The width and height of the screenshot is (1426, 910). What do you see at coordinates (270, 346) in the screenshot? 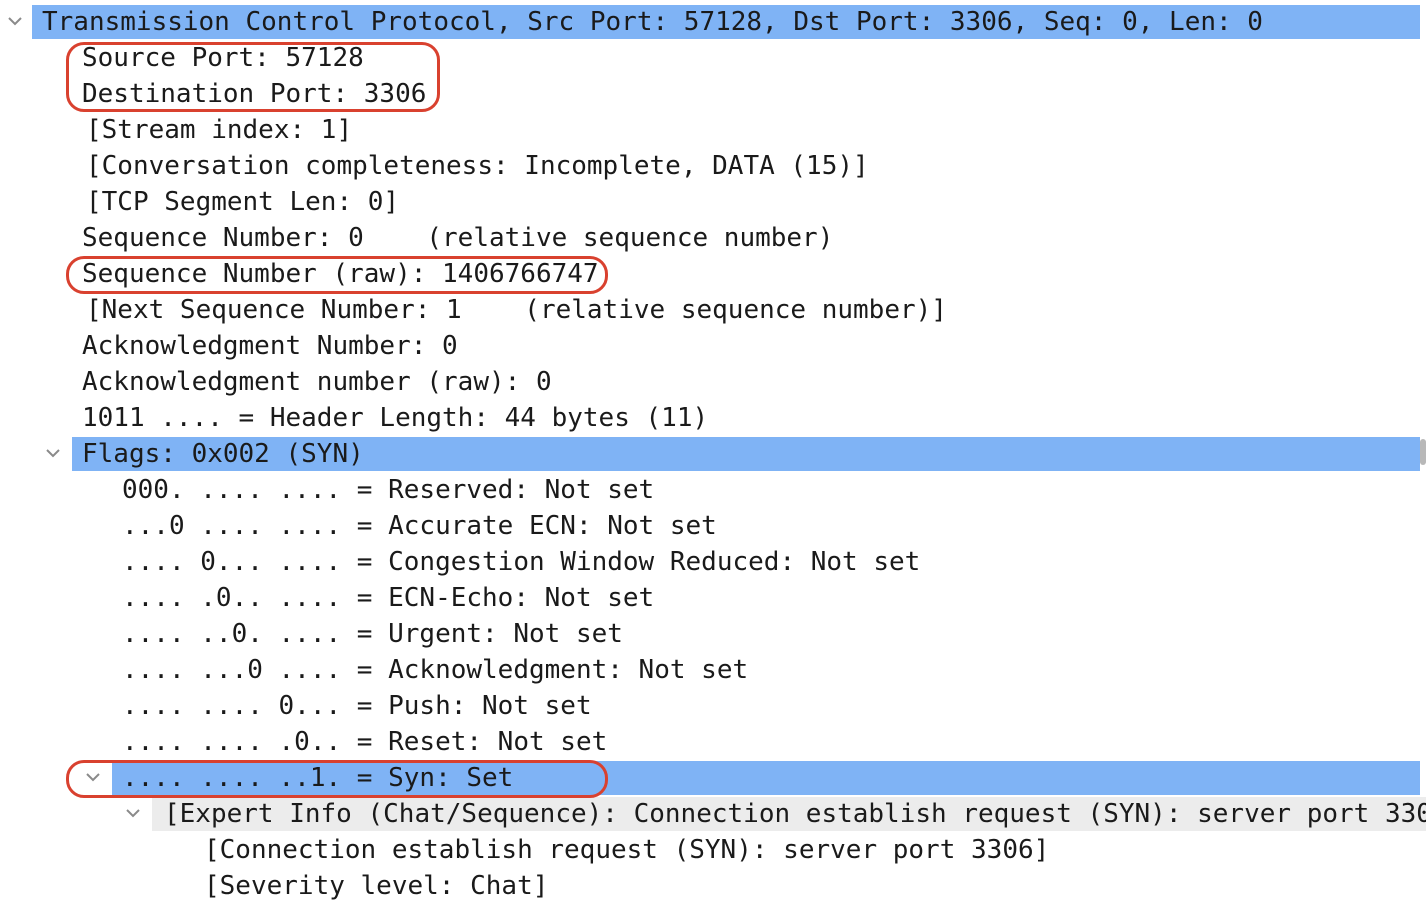
I see `tree-row-label: Acknowledgment Number: 0` at bounding box center [270, 346].